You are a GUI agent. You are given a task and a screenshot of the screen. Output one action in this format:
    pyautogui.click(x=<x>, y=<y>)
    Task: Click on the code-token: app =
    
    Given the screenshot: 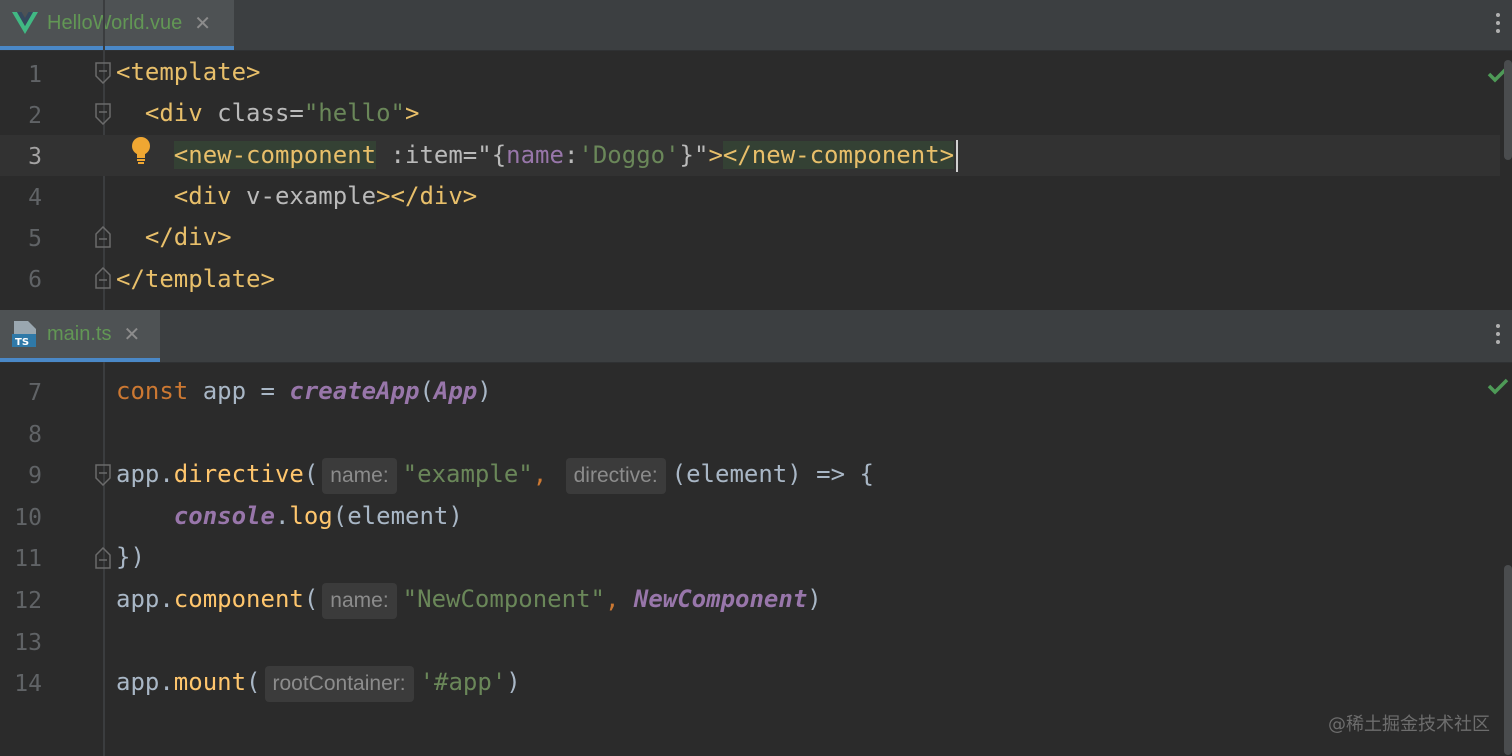 What is the action you would take?
    pyautogui.click(x=239, y=391)
    